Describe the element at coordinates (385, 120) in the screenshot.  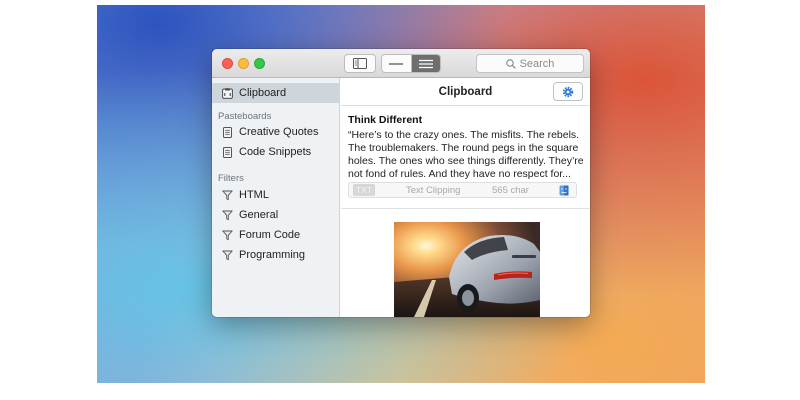
I see `clip-title: Think Different` at that location.